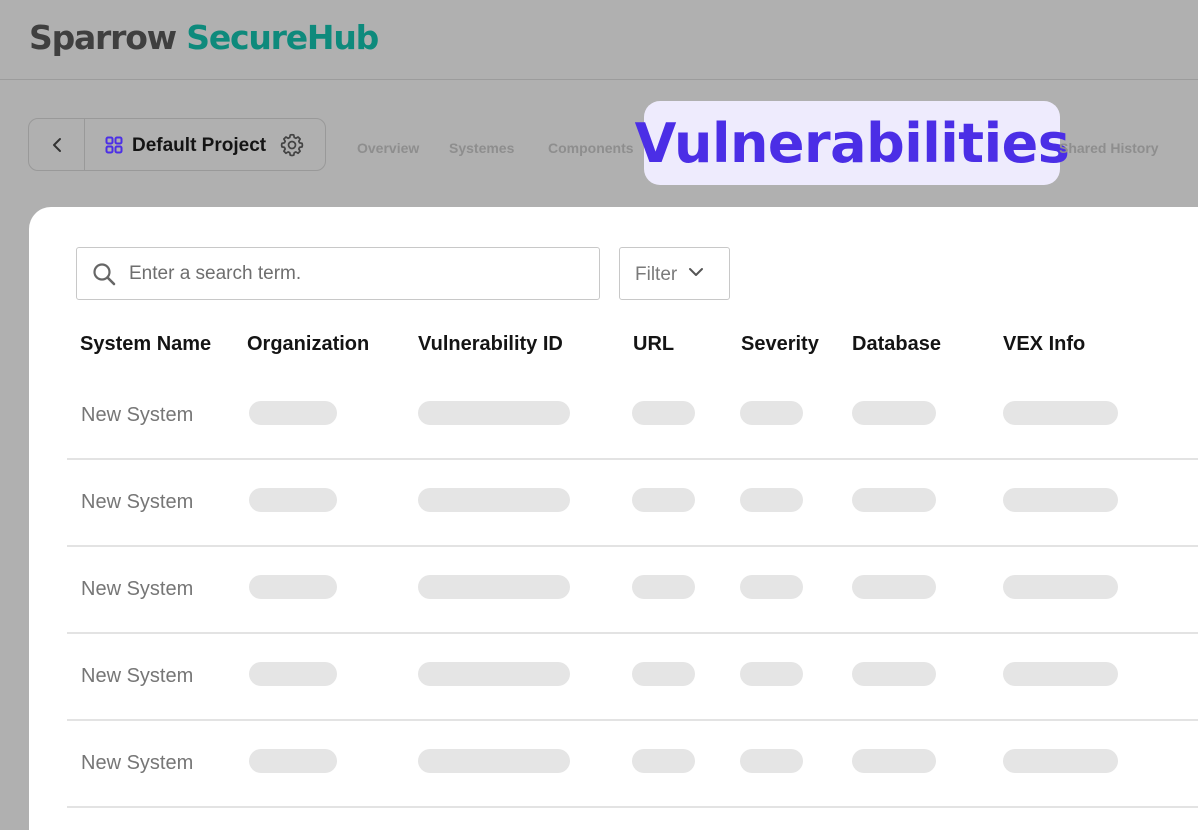 This screenshot has width=1198, height=830. Describe the element at coordinates (282, 37) in the screenshot. I see `logo-text-securehub: SecureHub` at that location.